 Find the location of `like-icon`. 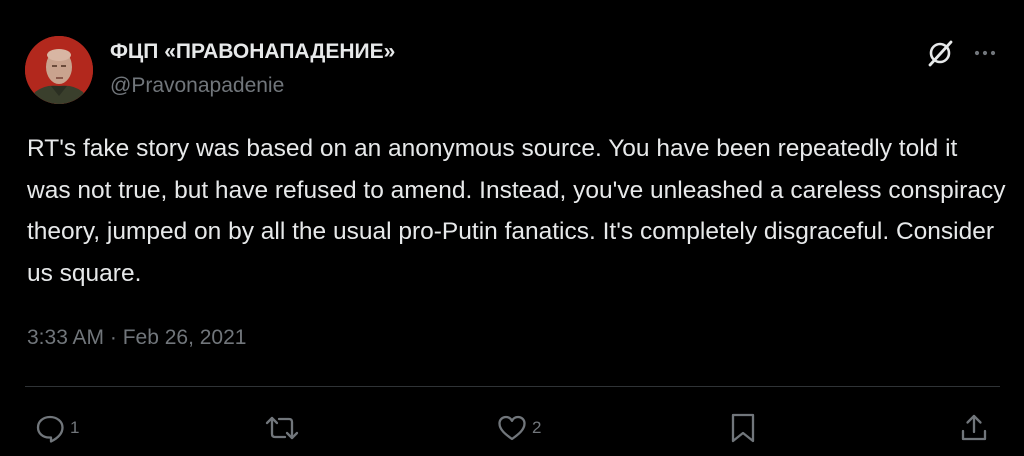

like-icon is located at coordinates (512, 428).